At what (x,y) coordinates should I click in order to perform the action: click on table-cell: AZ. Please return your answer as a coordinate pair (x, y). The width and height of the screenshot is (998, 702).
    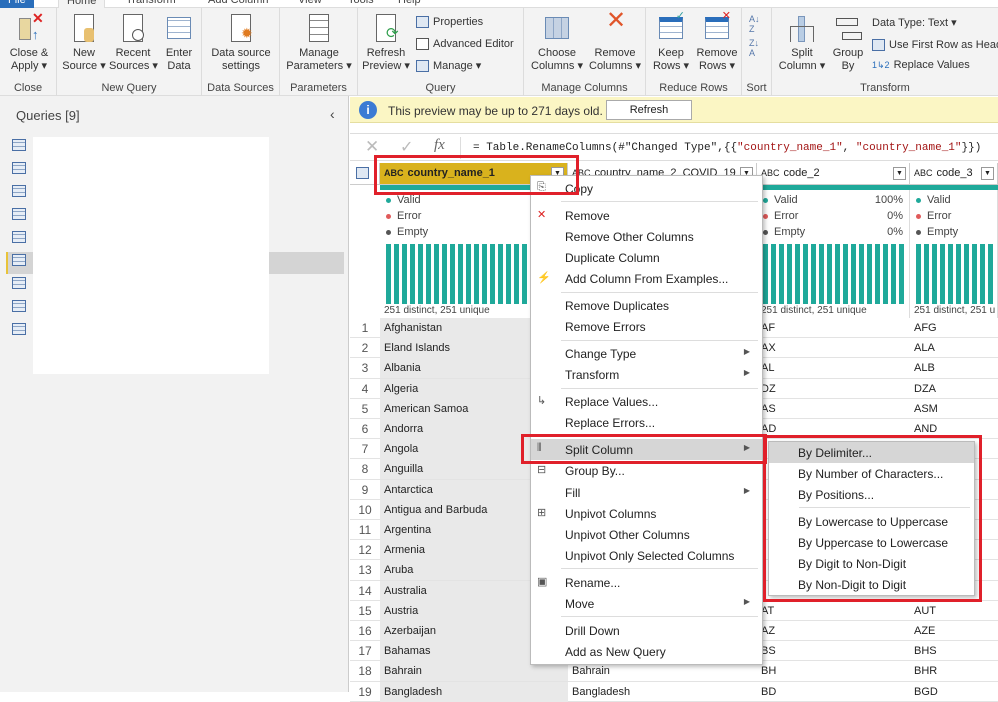
    Looking at the image, I should click on (768, 631).